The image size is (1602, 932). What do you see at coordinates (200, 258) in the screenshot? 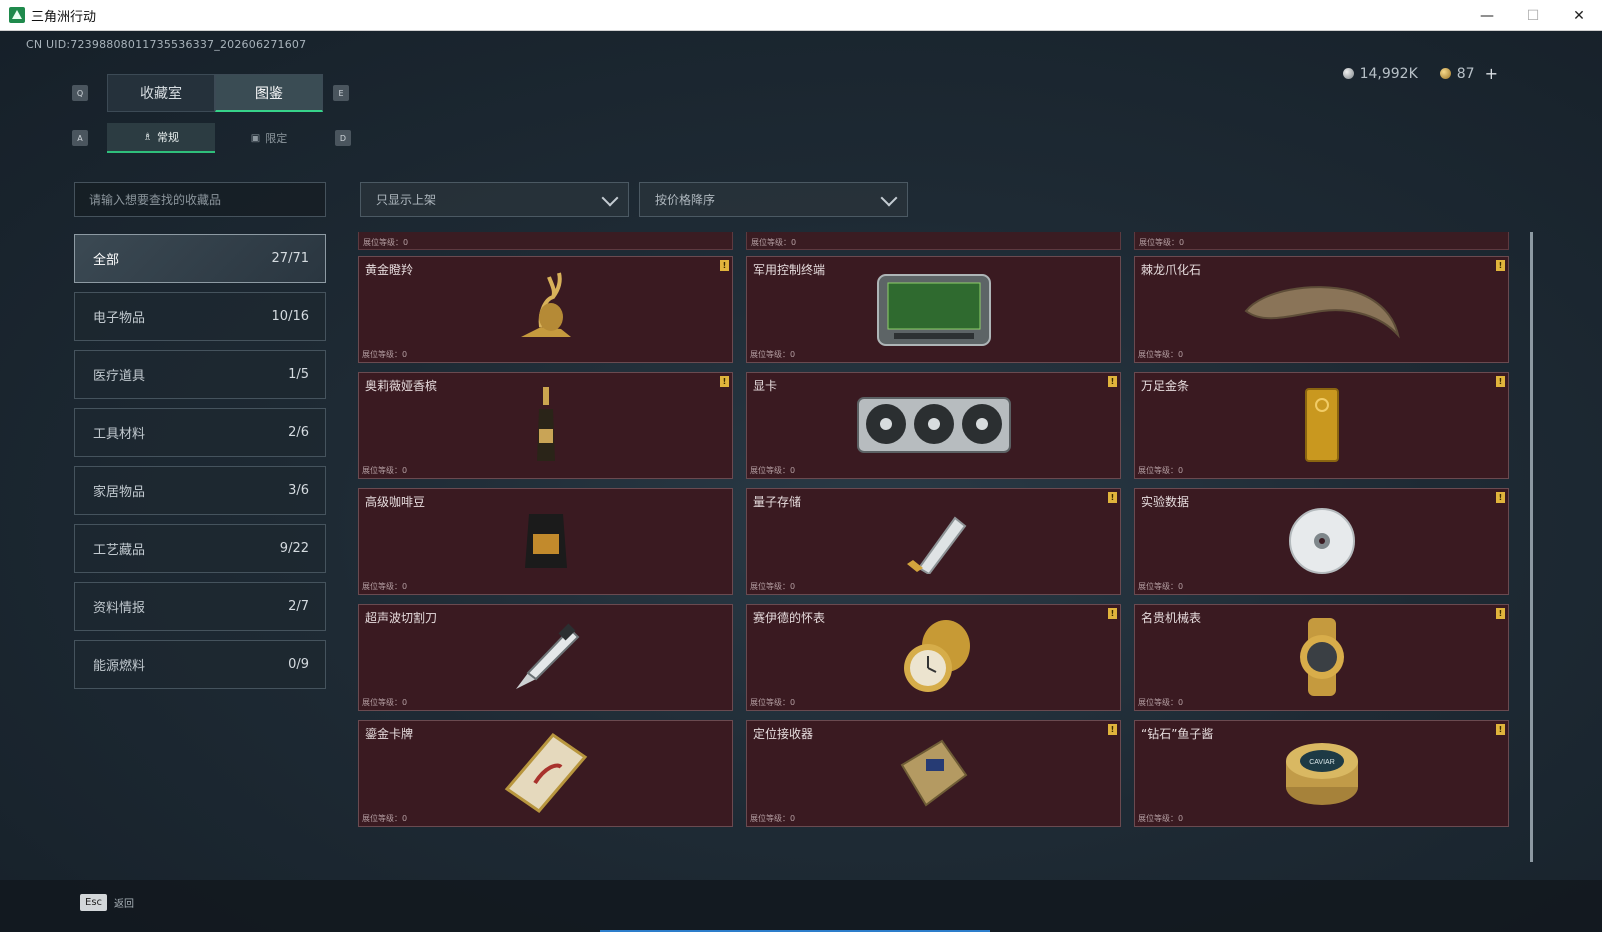
I see `category-all: 全部 27/71` at bounding box center [200, 258].